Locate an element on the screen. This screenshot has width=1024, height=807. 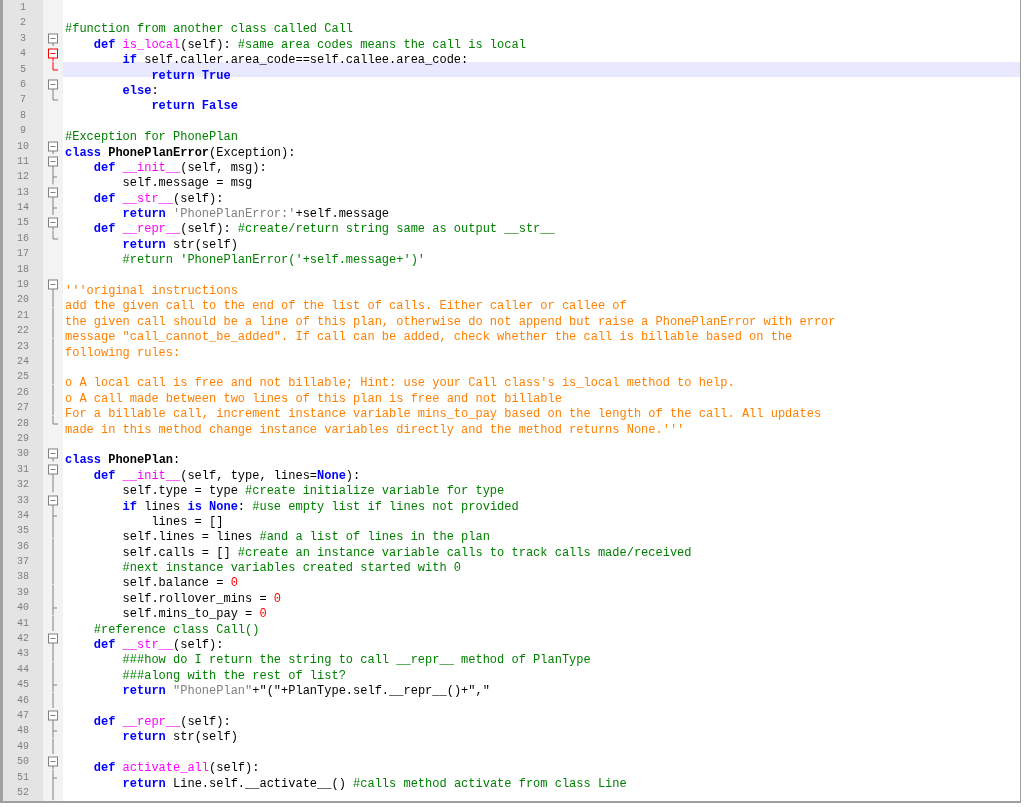
line-number: 32 is located at coordinates (23, 485).